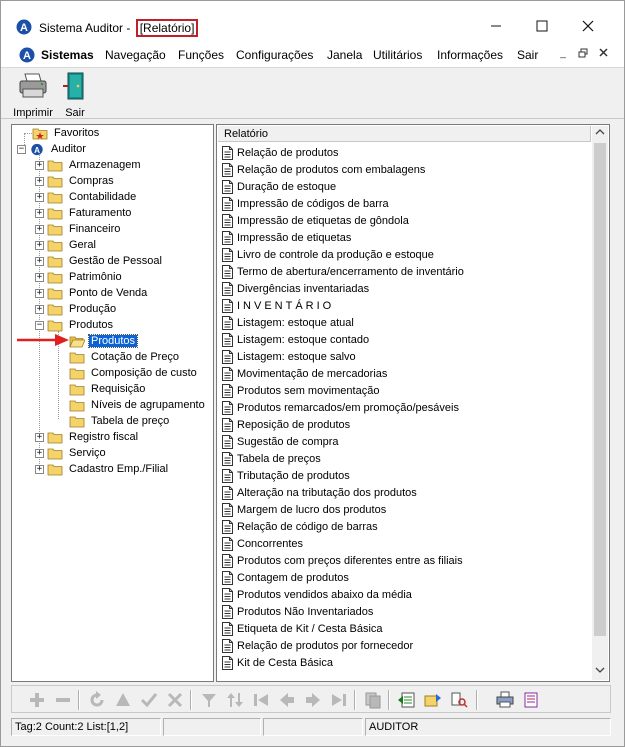 Image resolution: width=625 pixels, height=747 pixels. I want to click on tree-item-5: + Geral, so click(66, 245).